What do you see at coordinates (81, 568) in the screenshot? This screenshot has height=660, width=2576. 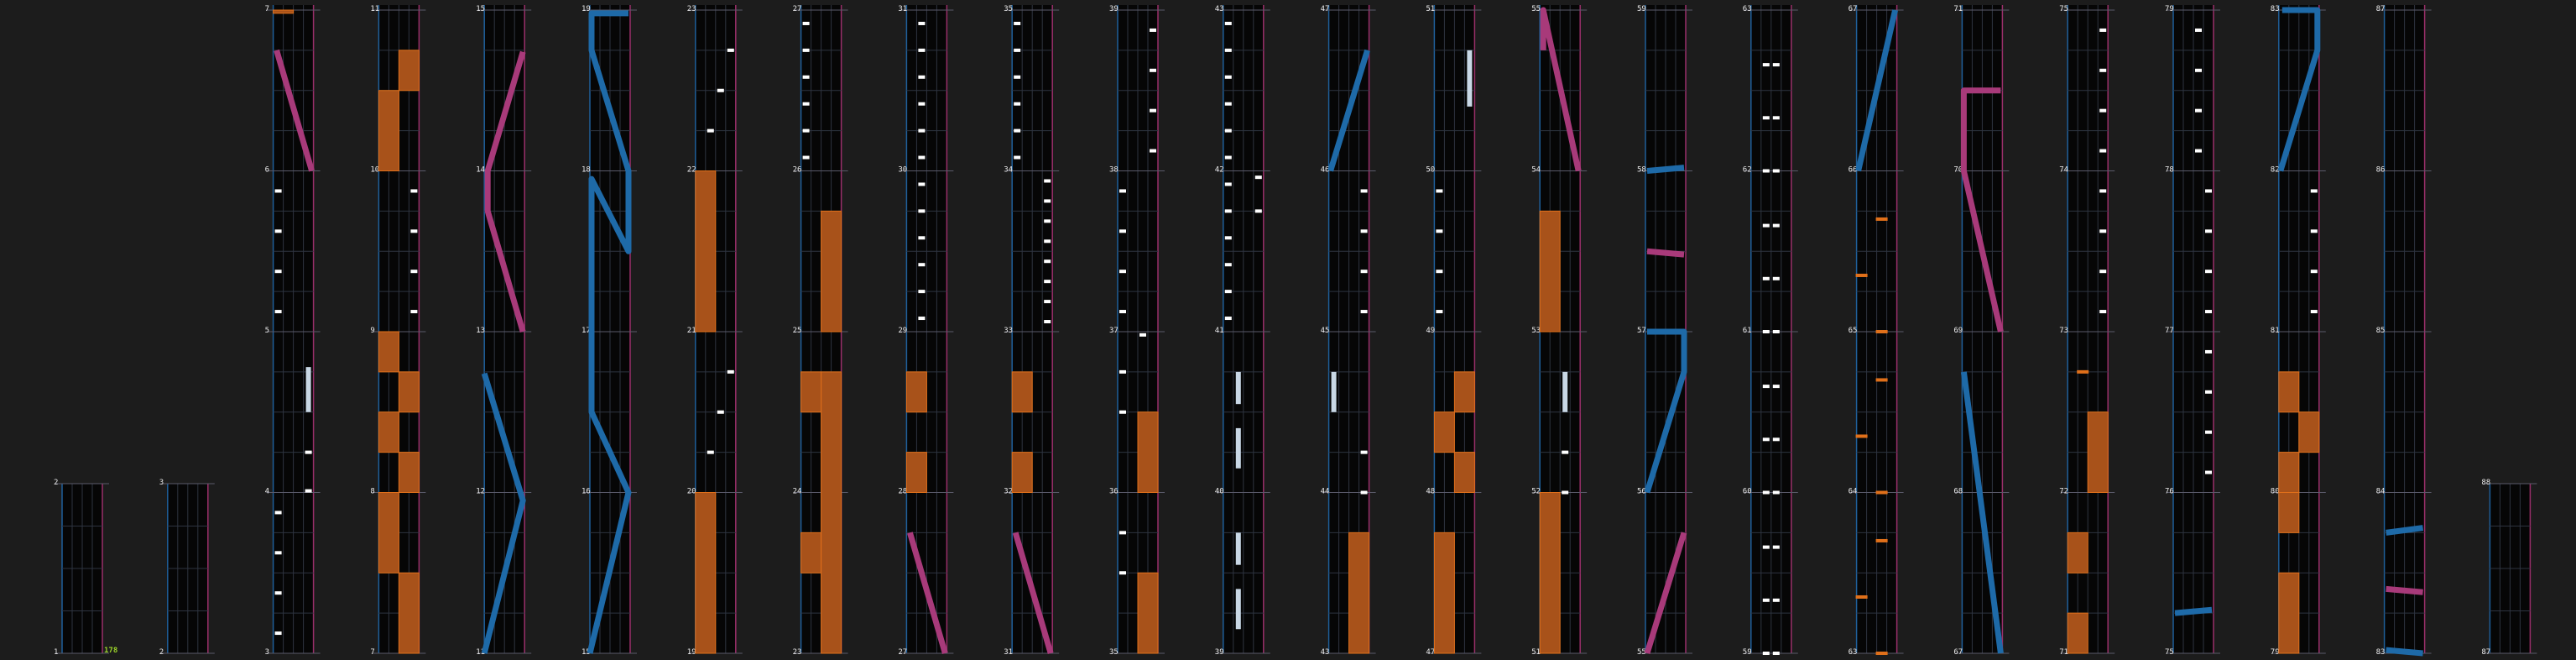 I see `lane-column: 12` at bounding box center [81, 568].